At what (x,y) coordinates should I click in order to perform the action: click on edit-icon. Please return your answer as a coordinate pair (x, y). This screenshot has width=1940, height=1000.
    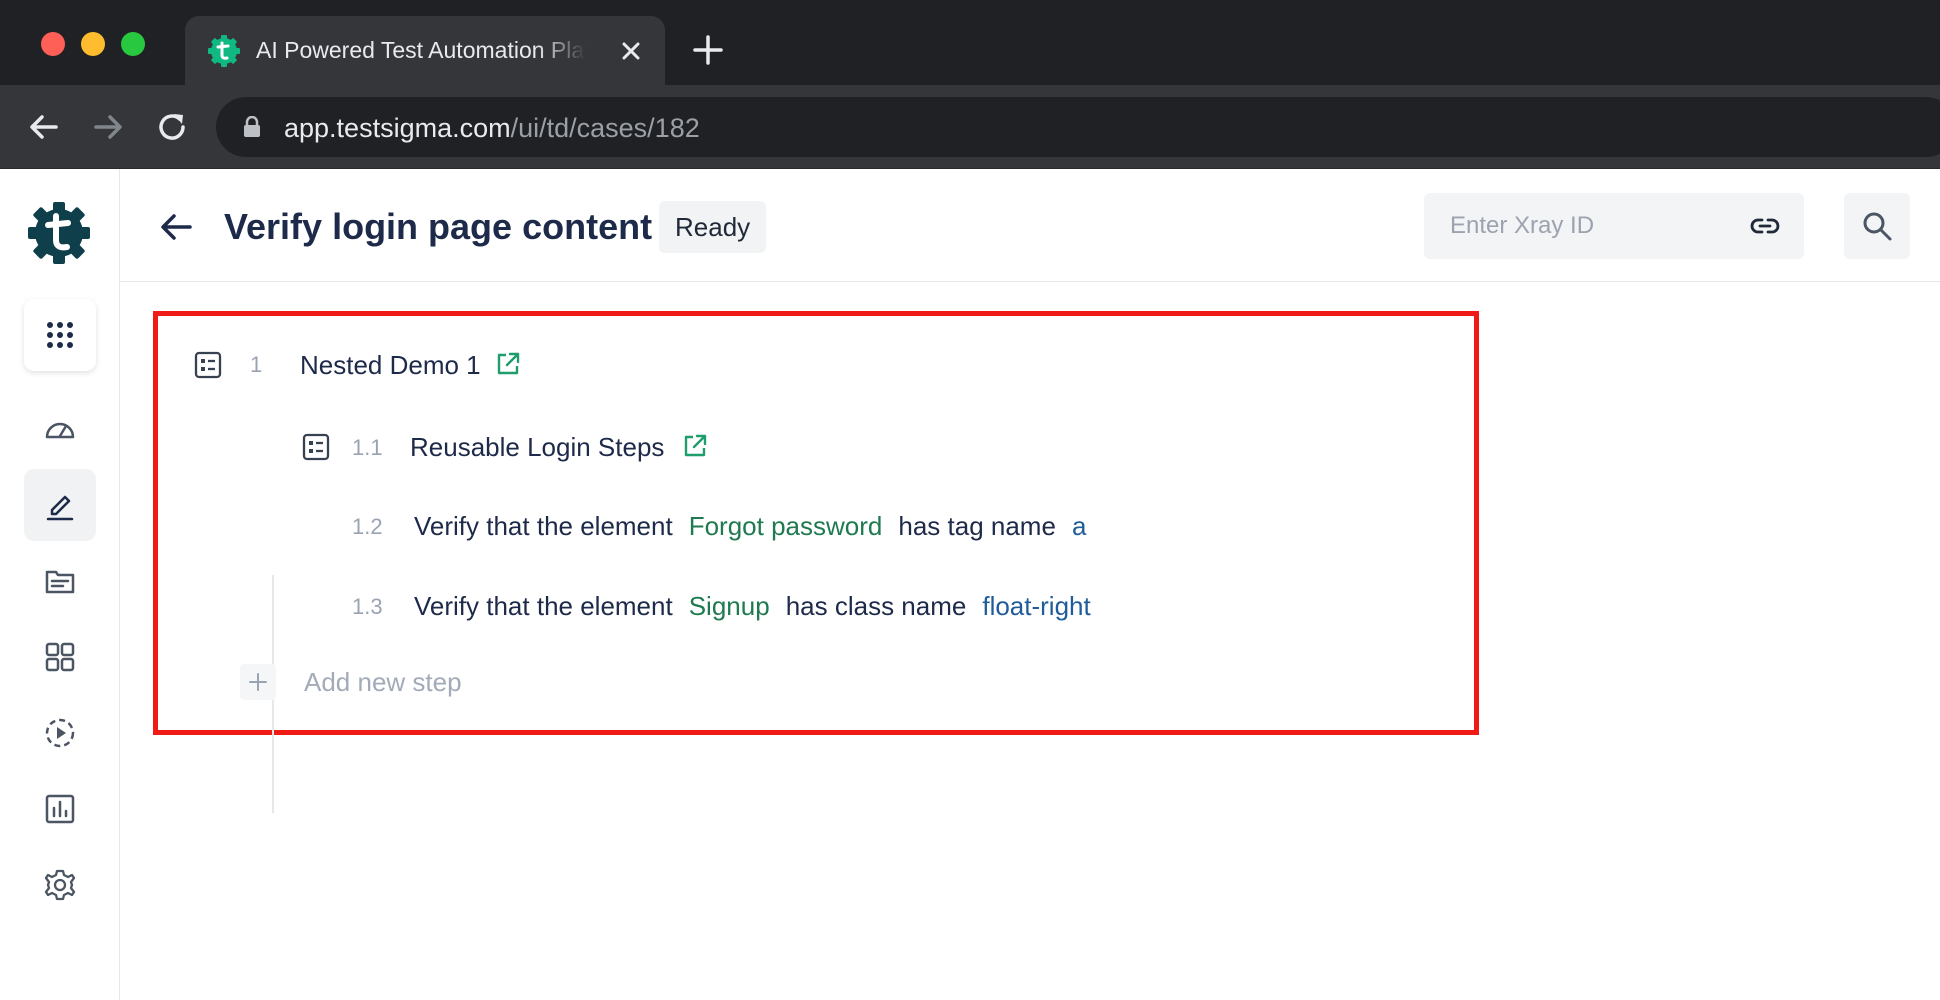
    Looking at the image, I should click on (60, 508).